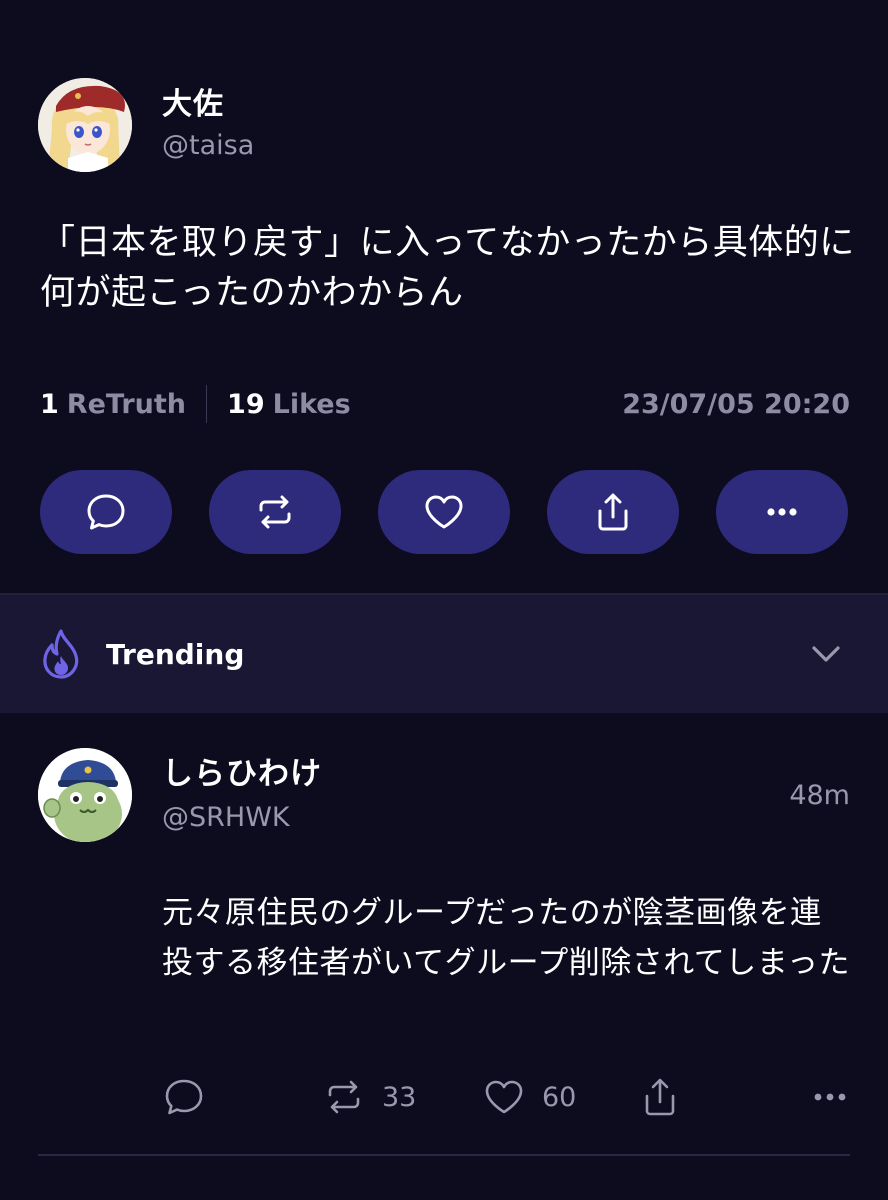  Describe the element at coordinates (444, 1155) in the screenshot. I see `bottom-divider` at that location.